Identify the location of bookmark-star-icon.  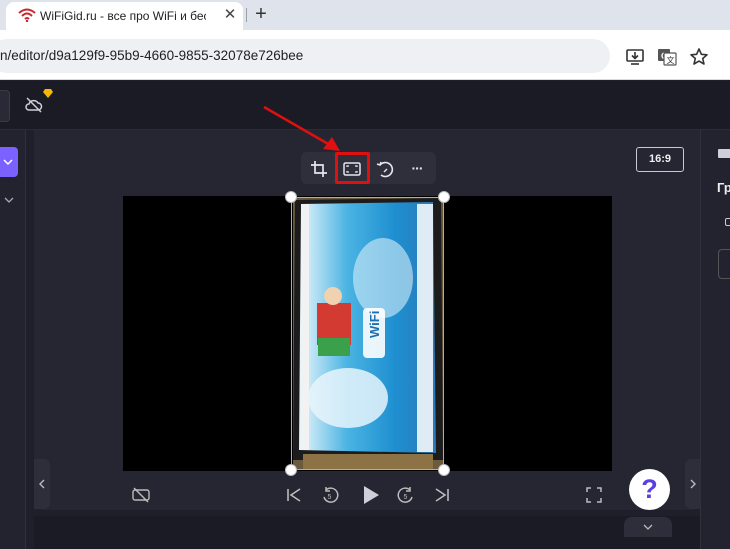
(699, 57).